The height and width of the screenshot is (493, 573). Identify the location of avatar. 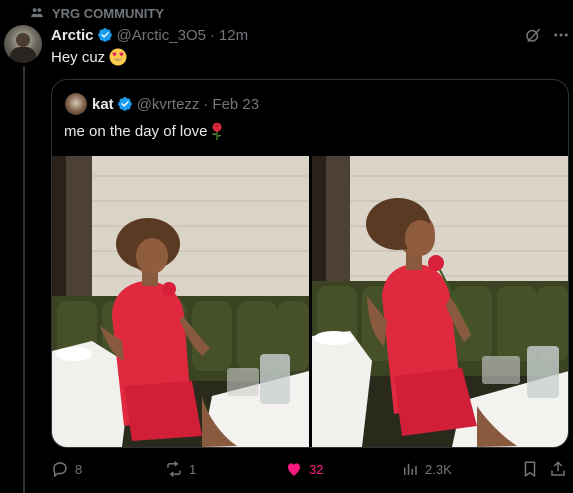
(23, 44).